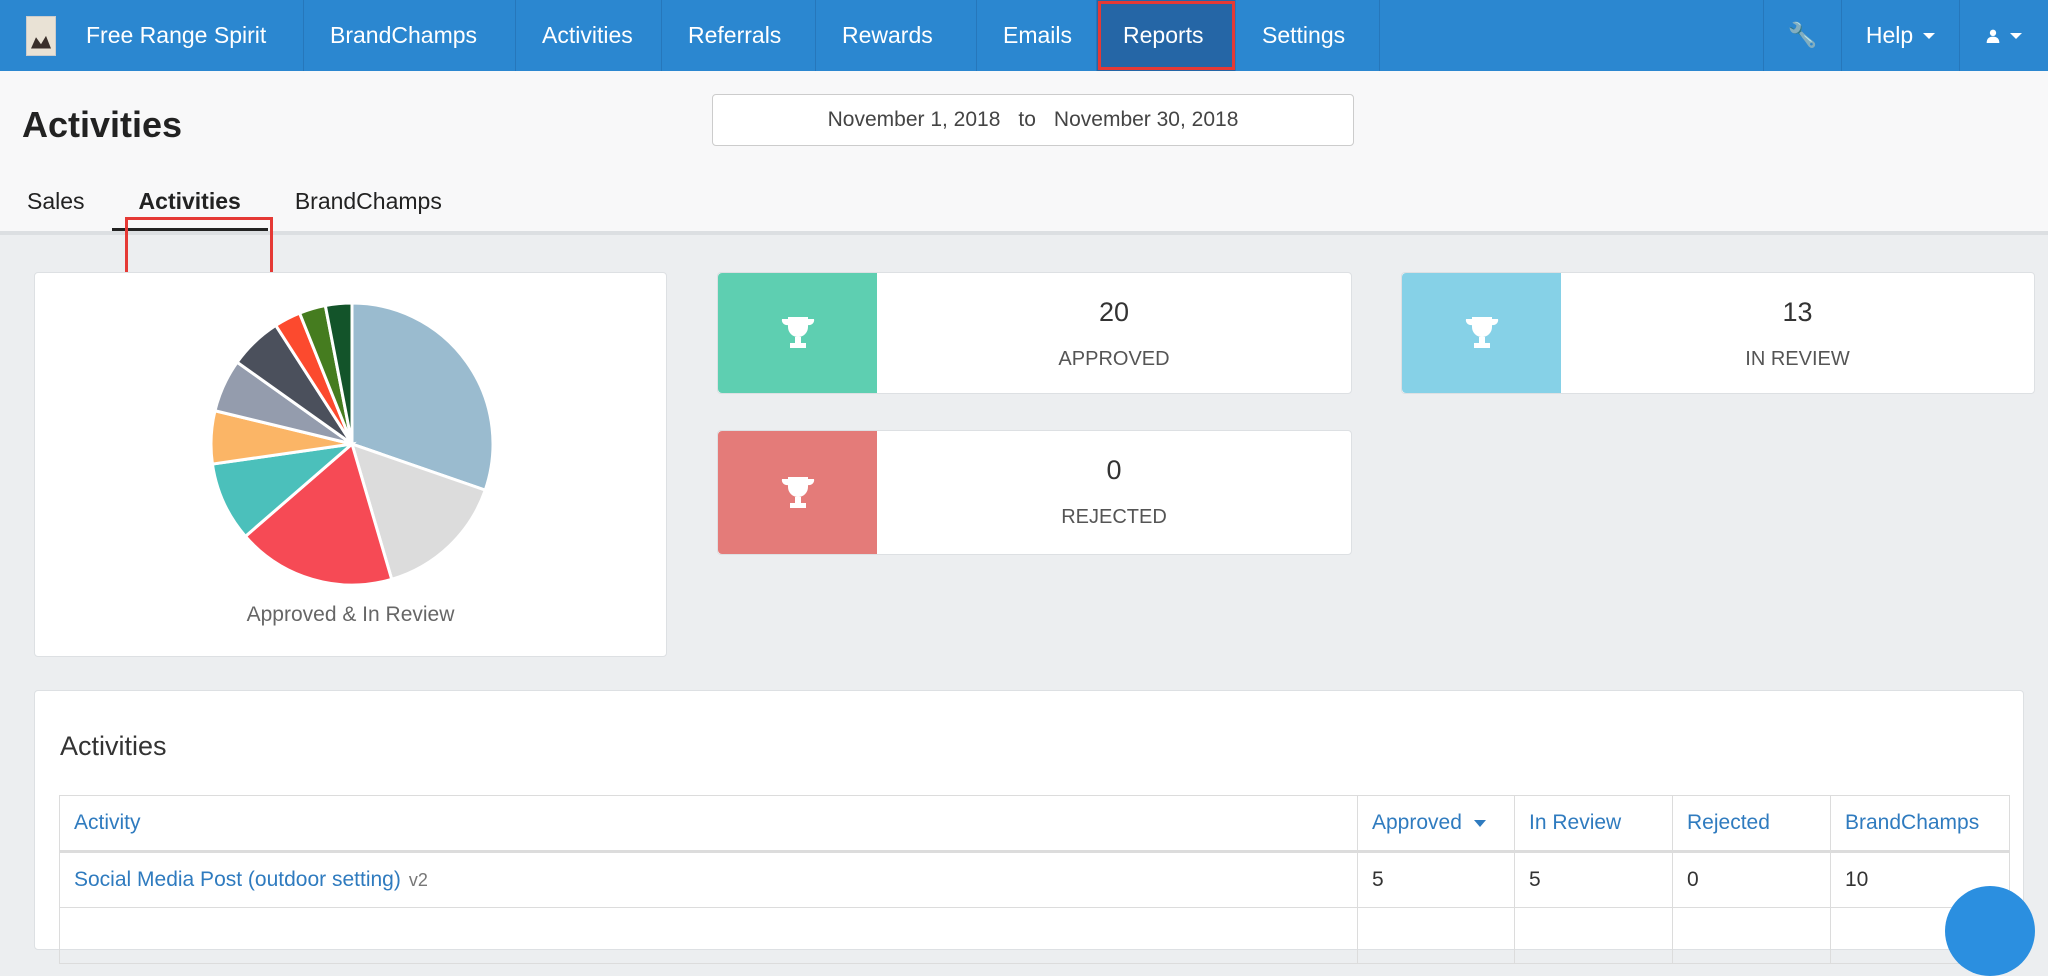  What do you see at coordinates (589, 35) in the screenshot?
I see `nav-activities: Activities` at bounding box center [589, 35].